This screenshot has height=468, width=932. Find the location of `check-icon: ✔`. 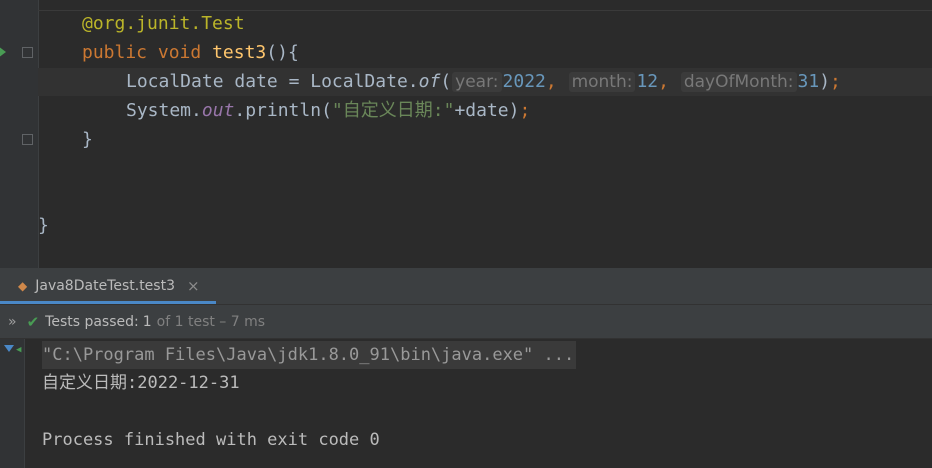

check-icon: ✔ is located at coordinates (33, 321).